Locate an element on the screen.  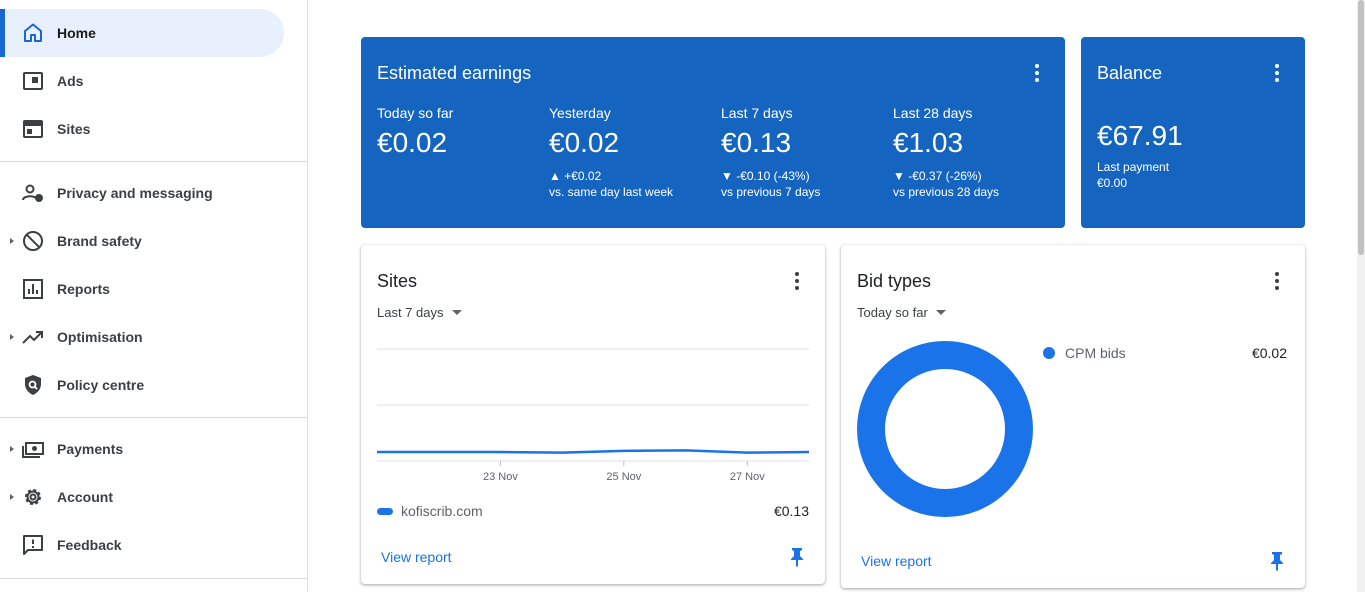
sidebar-item-privacy: Privacy and messaging is located at coordinates (142, 193).